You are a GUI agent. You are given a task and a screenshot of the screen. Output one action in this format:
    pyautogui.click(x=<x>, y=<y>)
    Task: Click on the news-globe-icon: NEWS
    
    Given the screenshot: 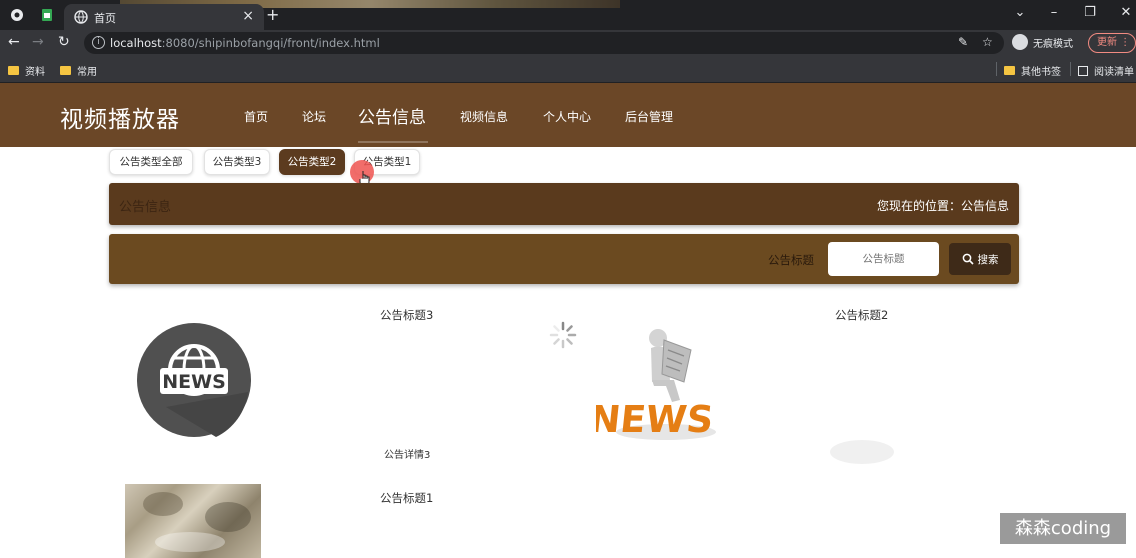 What is the action you would take?
    pyautogui.click(x=194, y=380)
    